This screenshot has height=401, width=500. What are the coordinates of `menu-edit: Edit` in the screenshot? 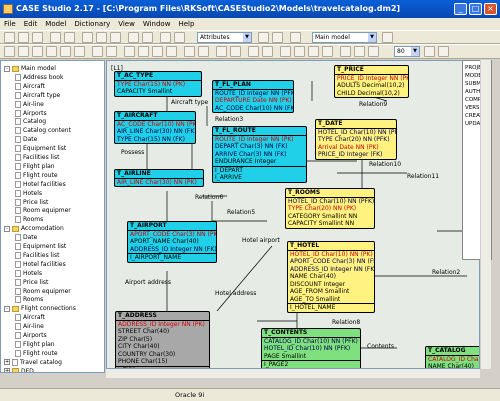 It's located at (31, 24).